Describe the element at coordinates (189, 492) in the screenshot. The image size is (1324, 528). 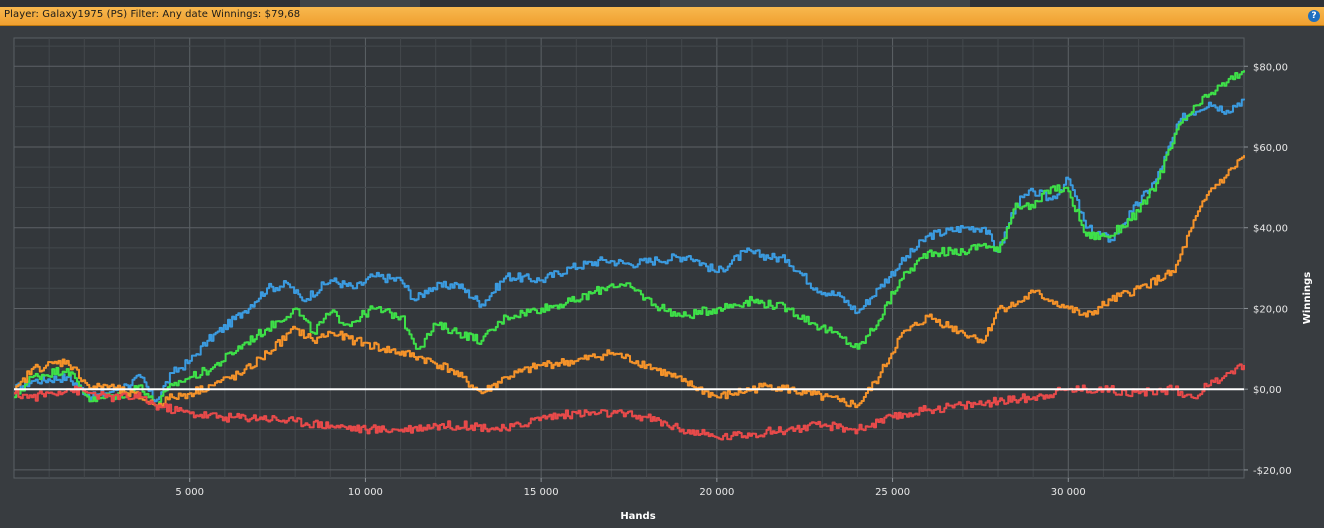
I see `x-tick-label: 5 000` at that location.